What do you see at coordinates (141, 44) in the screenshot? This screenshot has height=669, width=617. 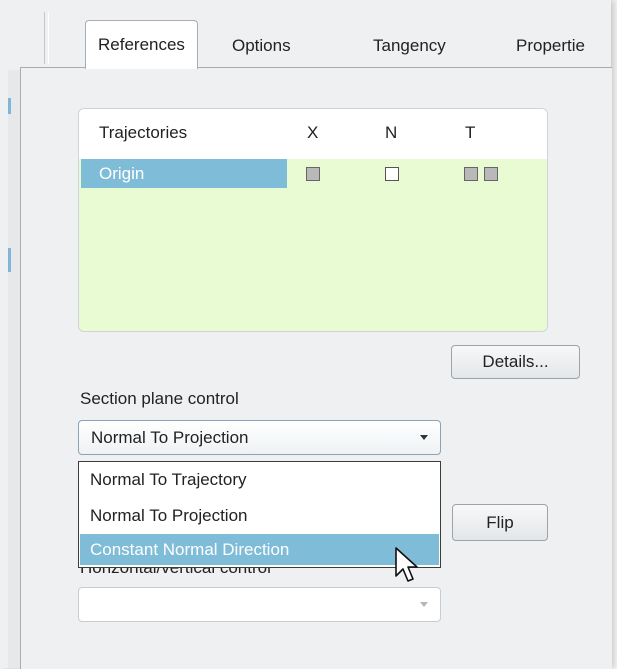 I see `tab-references: References` at bounding box center [141, 44].